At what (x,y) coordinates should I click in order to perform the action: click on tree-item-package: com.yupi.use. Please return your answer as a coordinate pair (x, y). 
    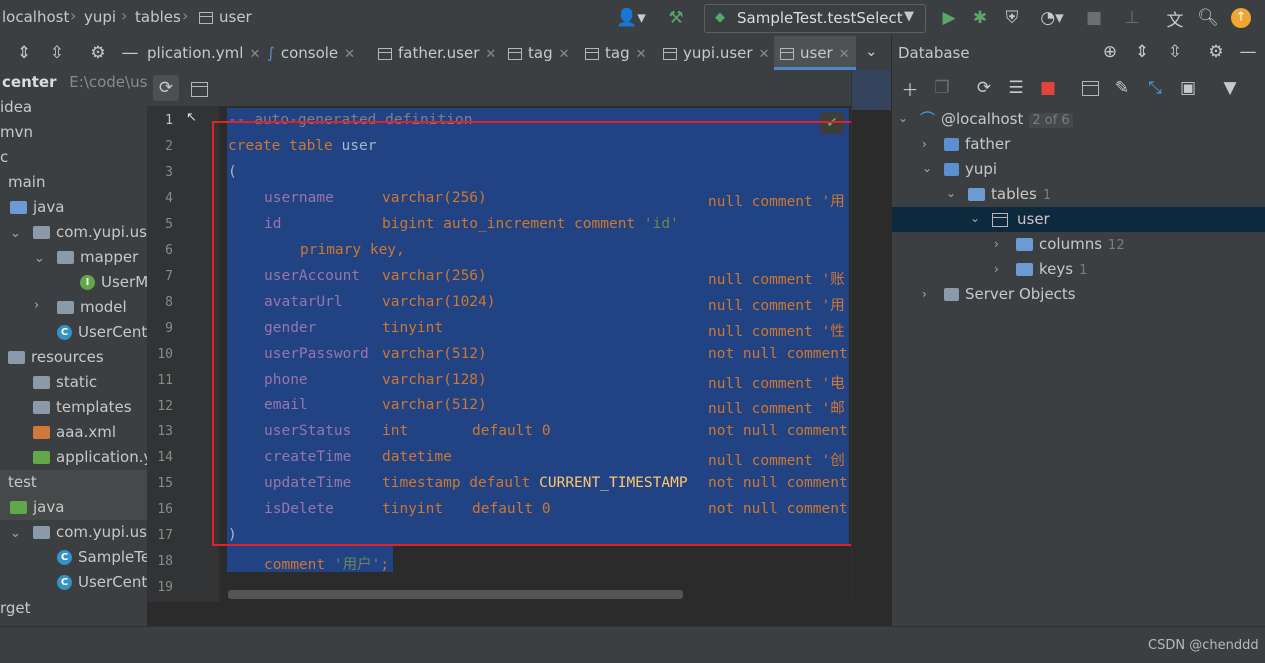
    Looking at the image, I should click on (94, 232).